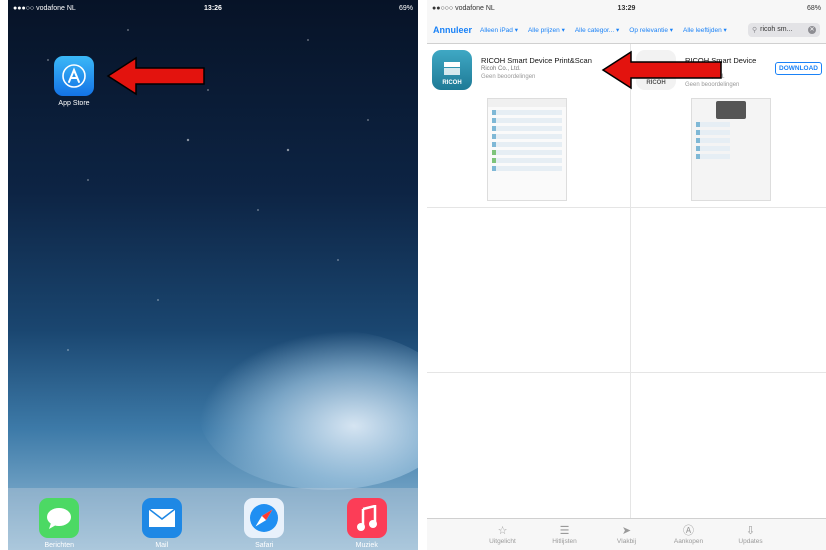 Image resolution: width=826 pixels, height=550 pixels. Describe the element at coordinates (452, 30) in the screenshot. I see `cancel-button: Annuleer` at that location.